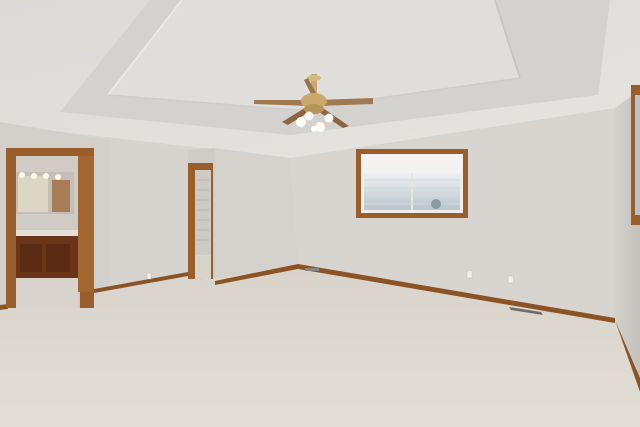  Describe the element at coordinates (200, 221) in the screenshot. I see `doorway-to-closet` at that location.